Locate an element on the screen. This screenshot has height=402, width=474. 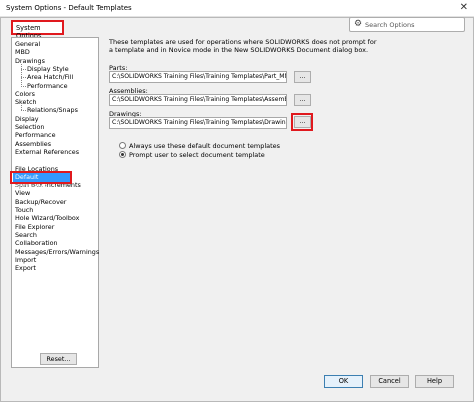
gear-icon: ⚙ is located at coordinates (358, 24).